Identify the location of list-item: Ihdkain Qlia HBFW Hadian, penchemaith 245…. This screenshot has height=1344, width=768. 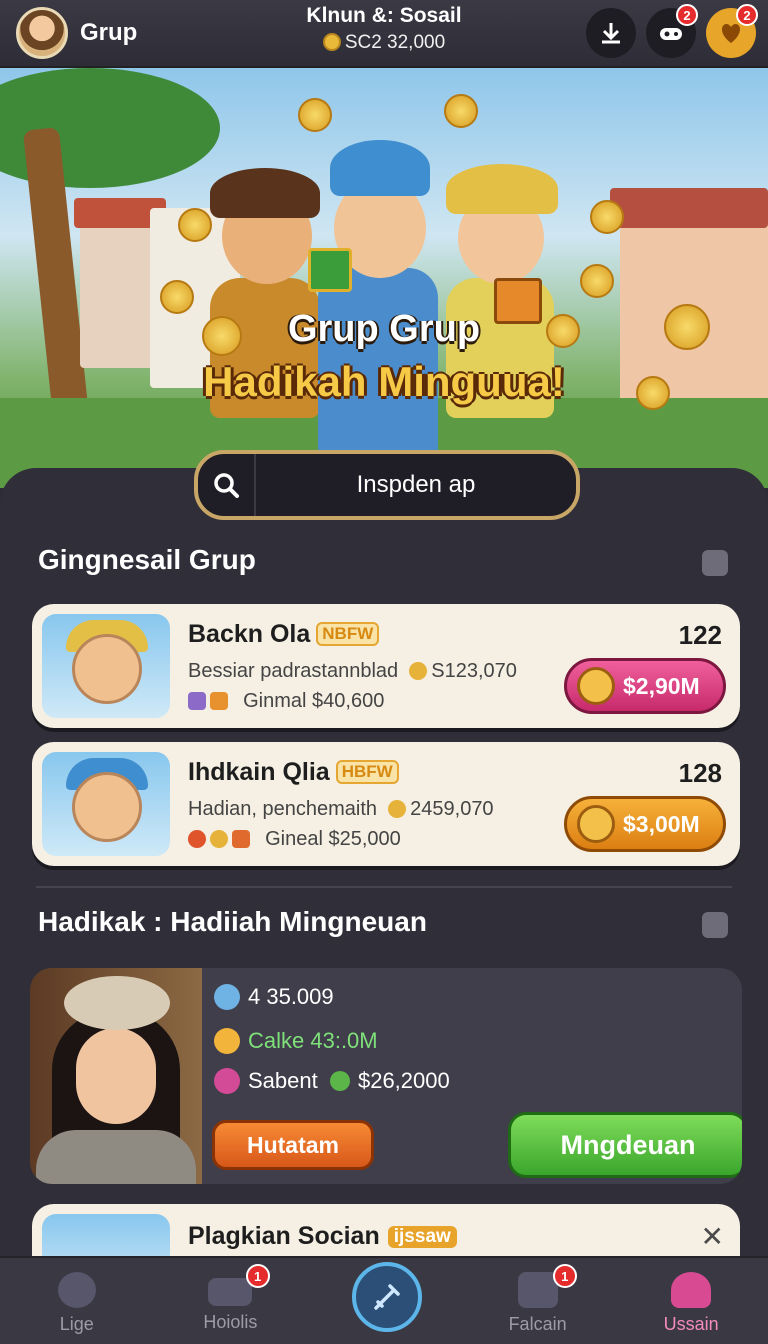
(386, 804).